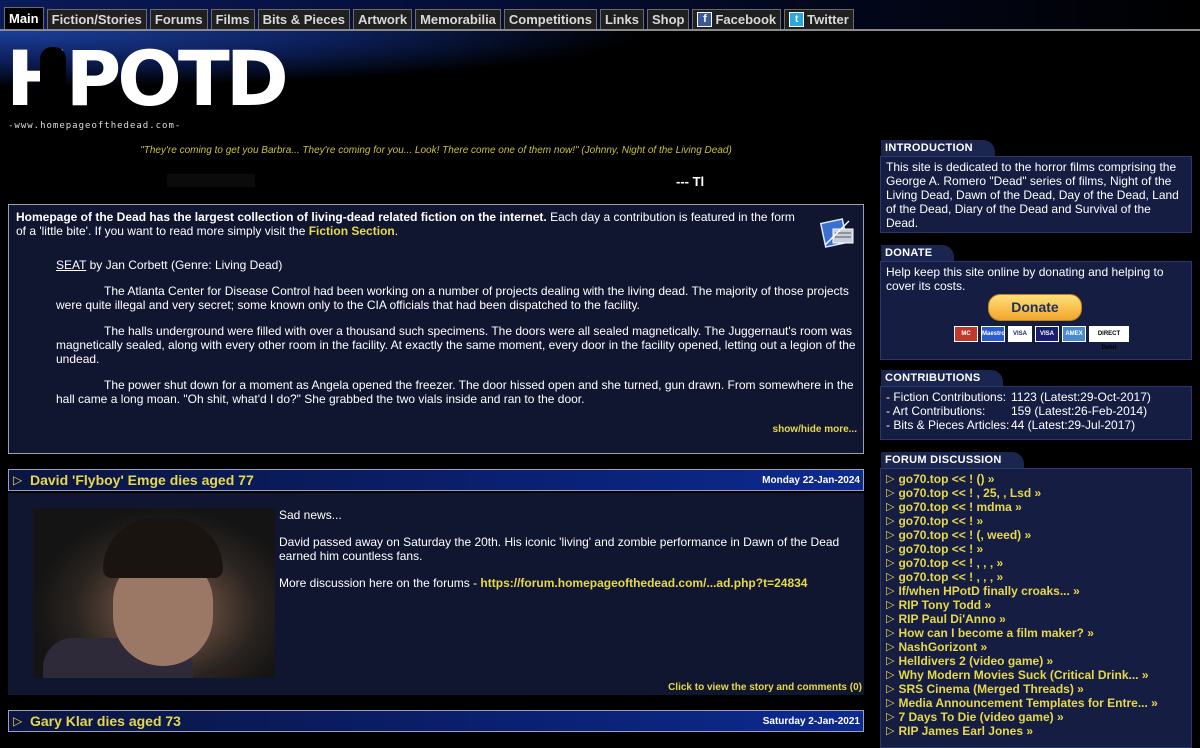  I want to click on tab-label: Artwork, so click(382, 19).